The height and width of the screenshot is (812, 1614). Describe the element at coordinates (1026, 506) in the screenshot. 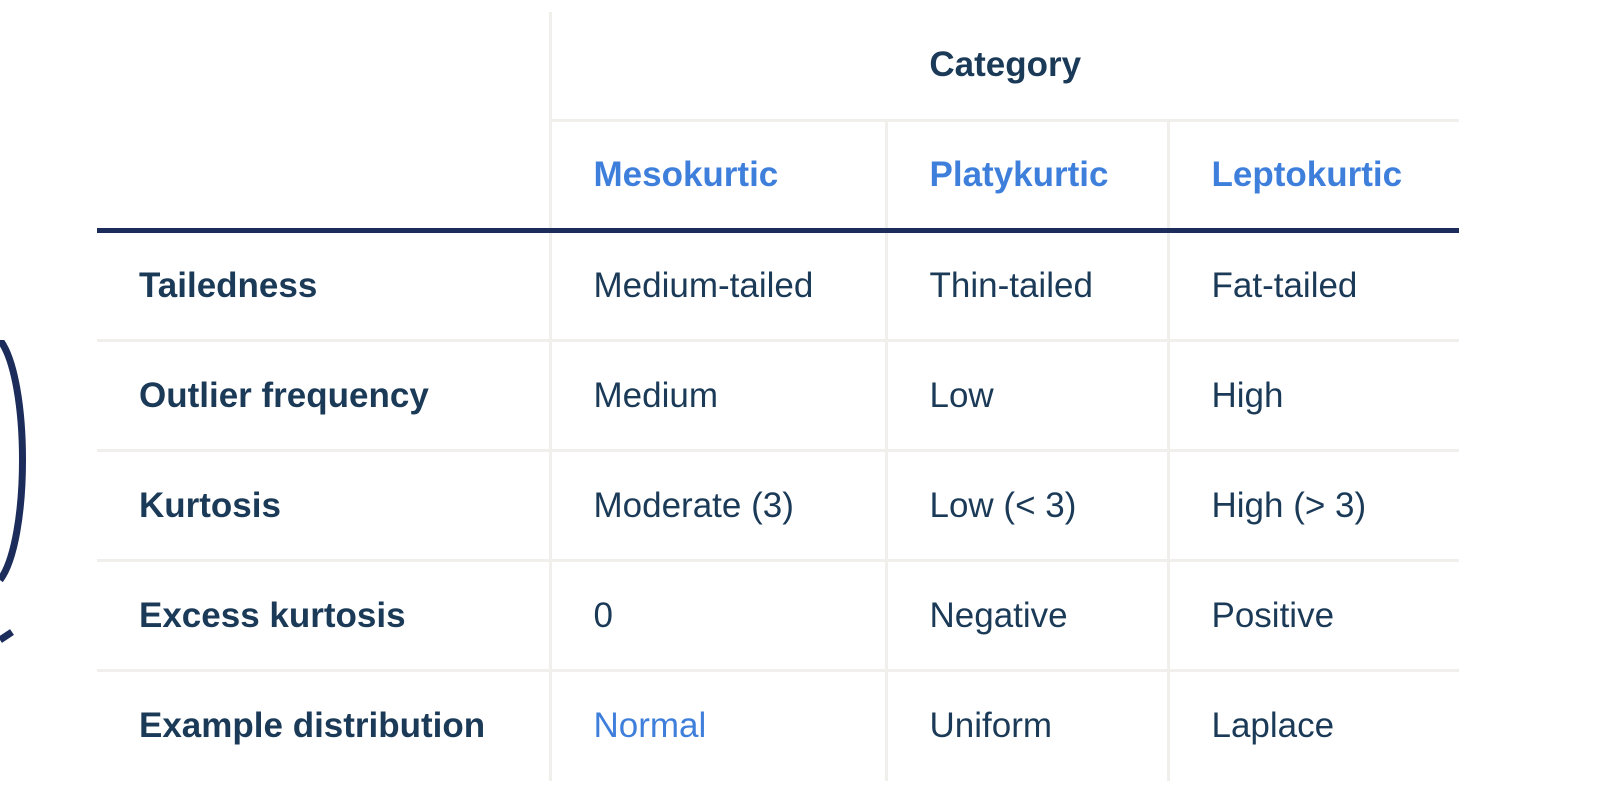

I see `table-cell: Low (< 3)` at that location.